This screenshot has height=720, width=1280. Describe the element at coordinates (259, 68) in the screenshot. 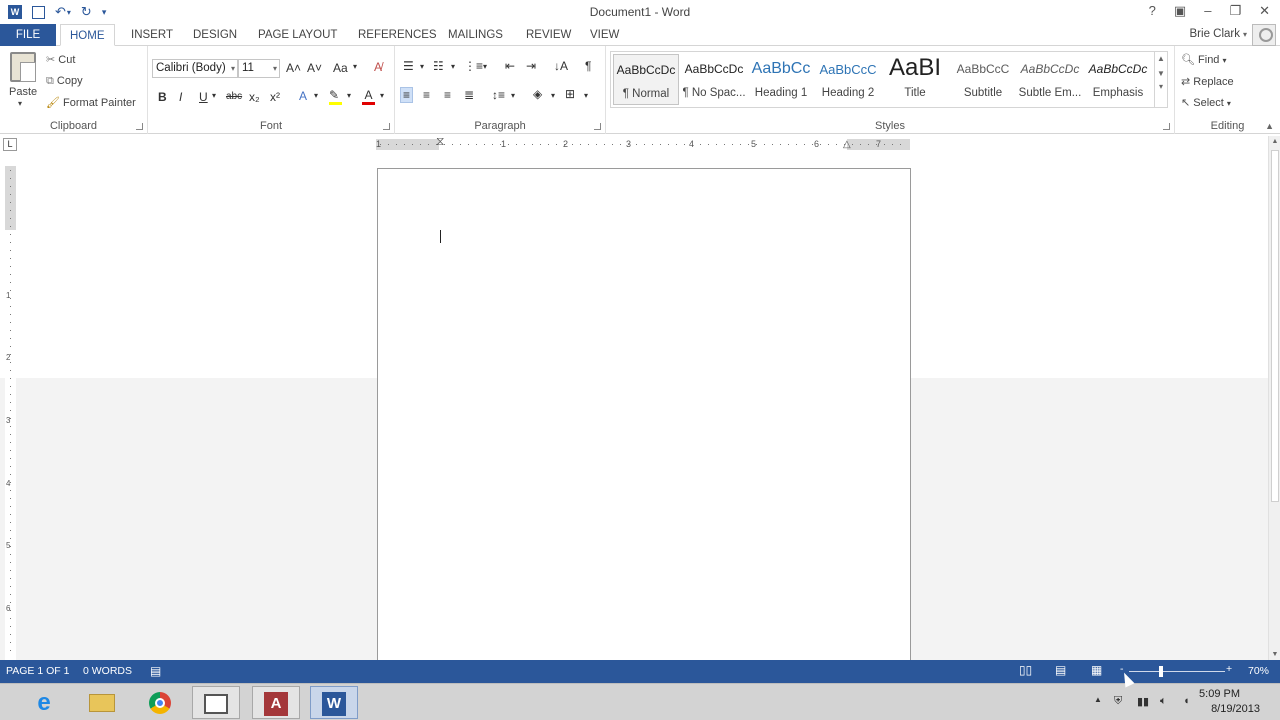

I see `font-size-select: 11 ▾` at that location.